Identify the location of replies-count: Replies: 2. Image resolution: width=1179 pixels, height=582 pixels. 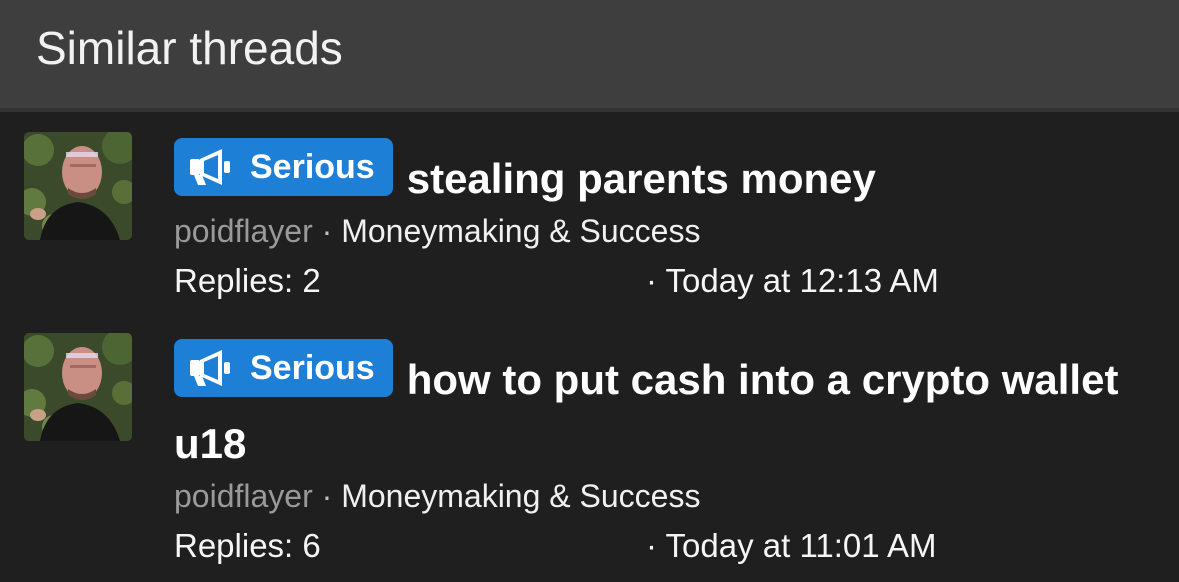
(247, 280).